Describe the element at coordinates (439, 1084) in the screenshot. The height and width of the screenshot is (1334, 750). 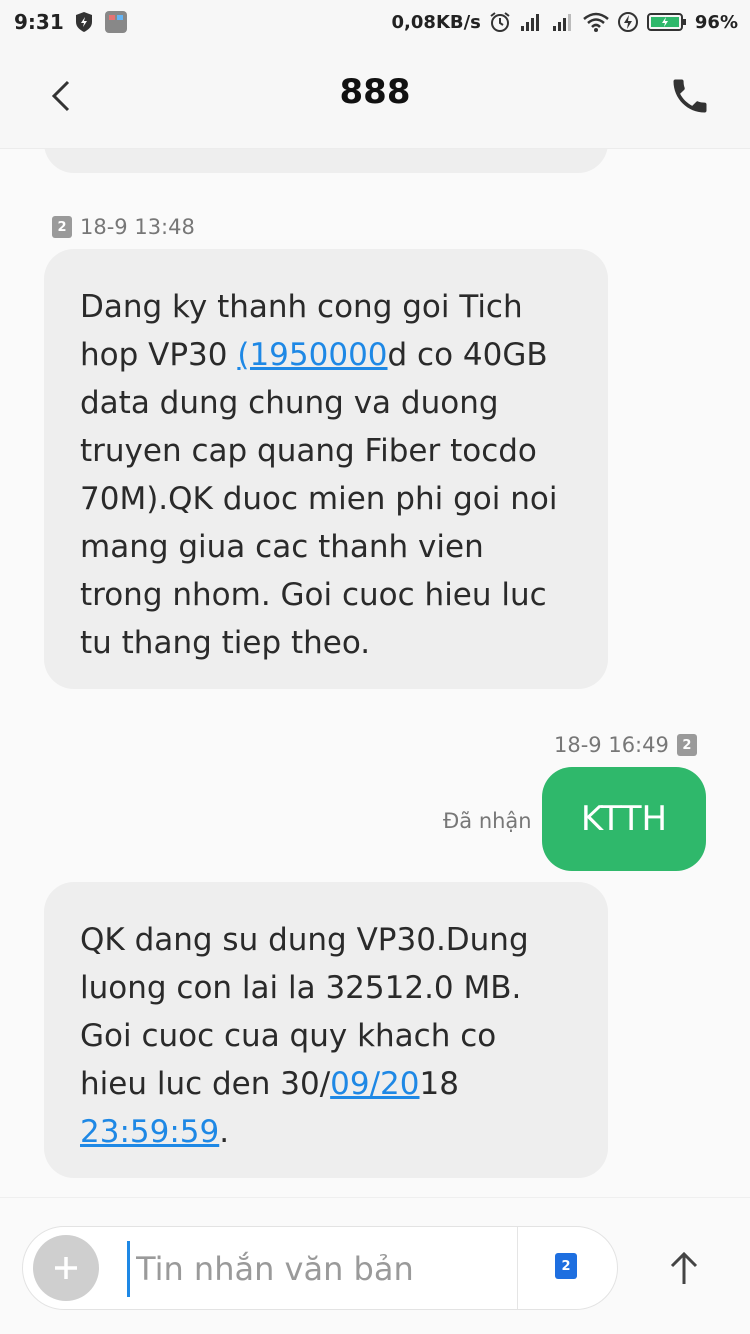
I see `message-text: 18` at that location.